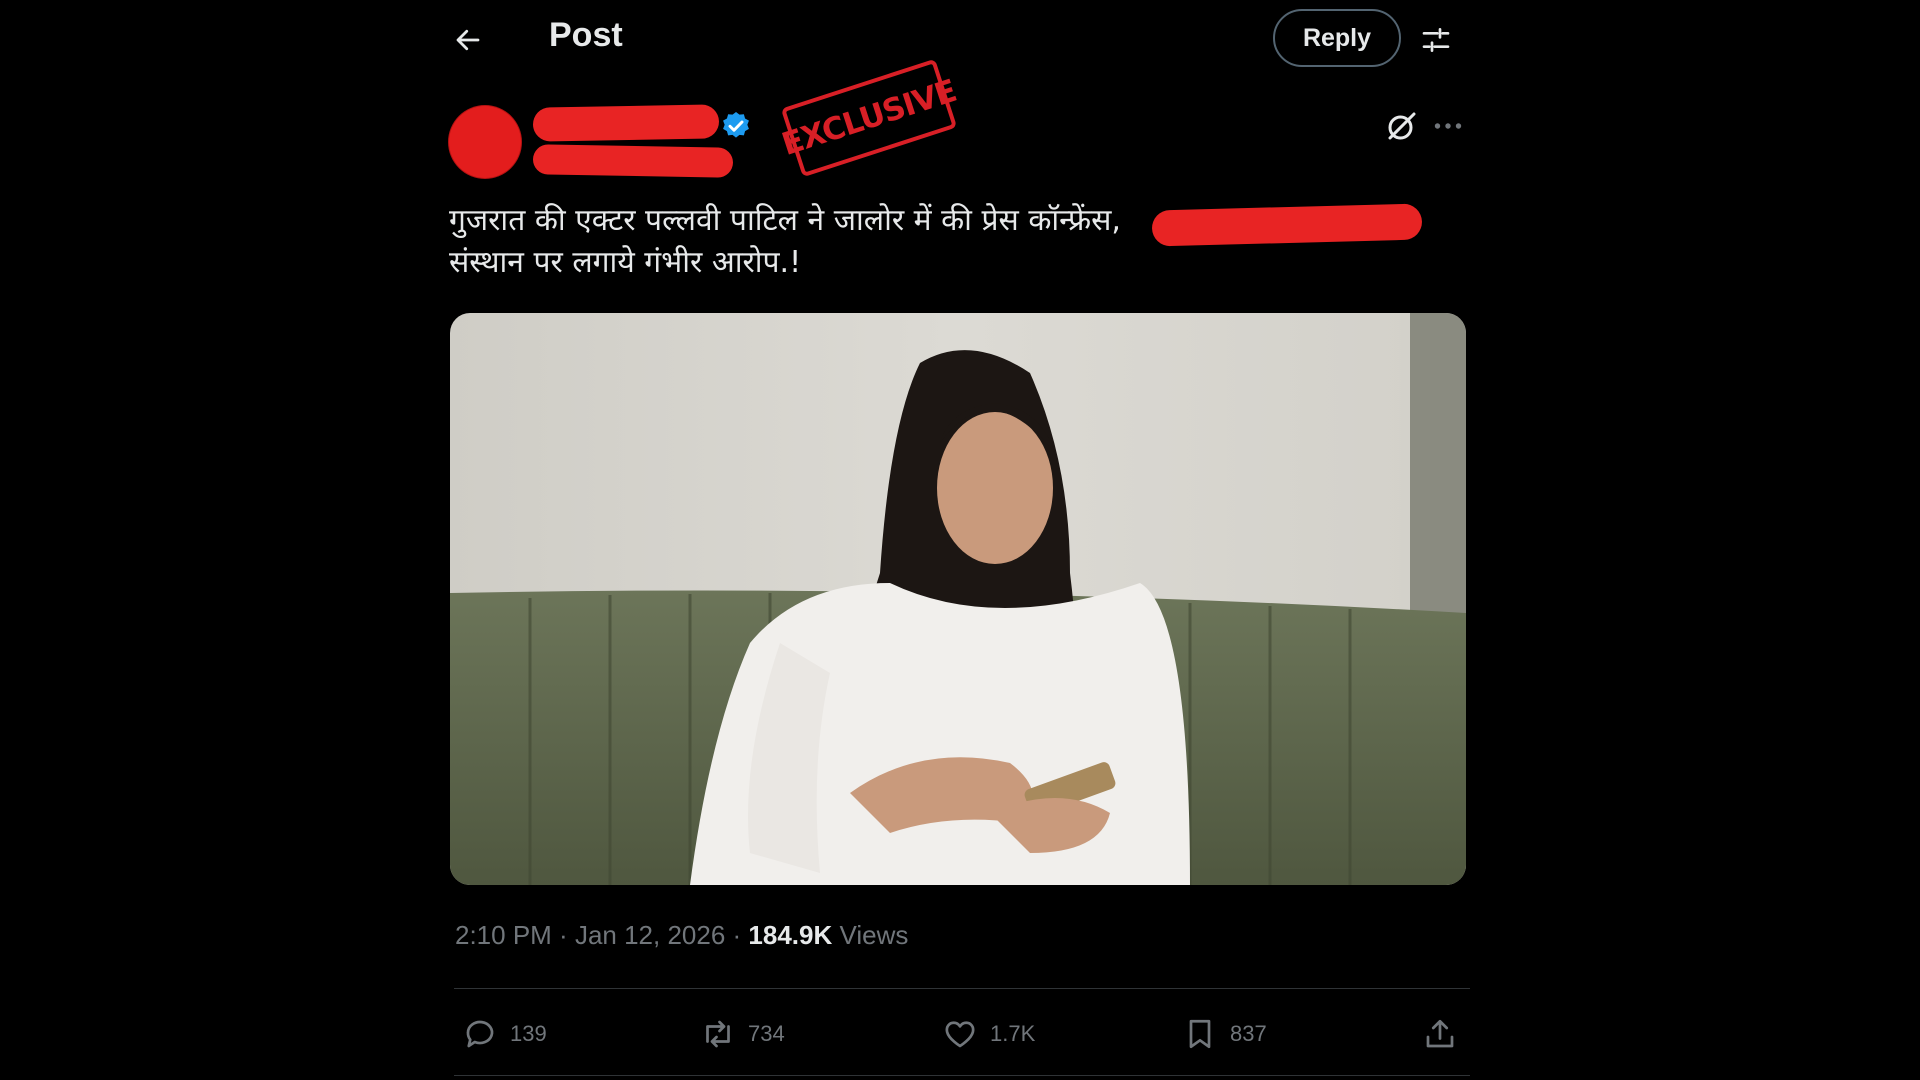  I want to click on post-text-line-2: संस्थान पर लगाये गंभीर आरोप.!, so click(625, 262).